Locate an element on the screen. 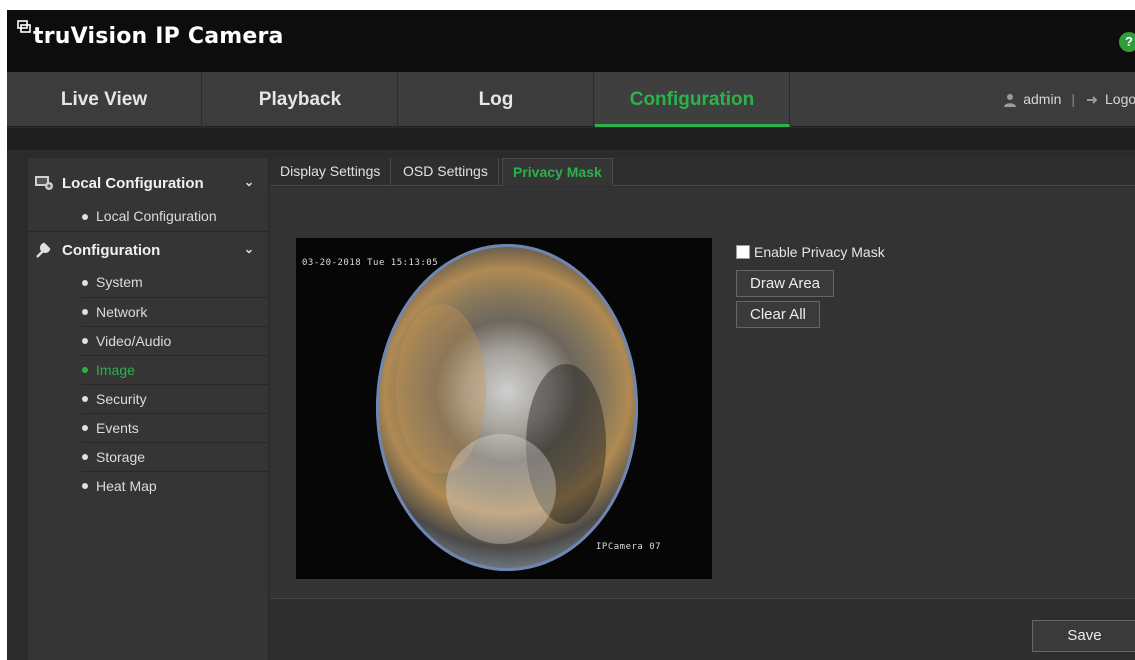 This screenshot has width=1135, height=660. tab-privacy-mask: Privacy Mask is located at coordinates (557, 172).